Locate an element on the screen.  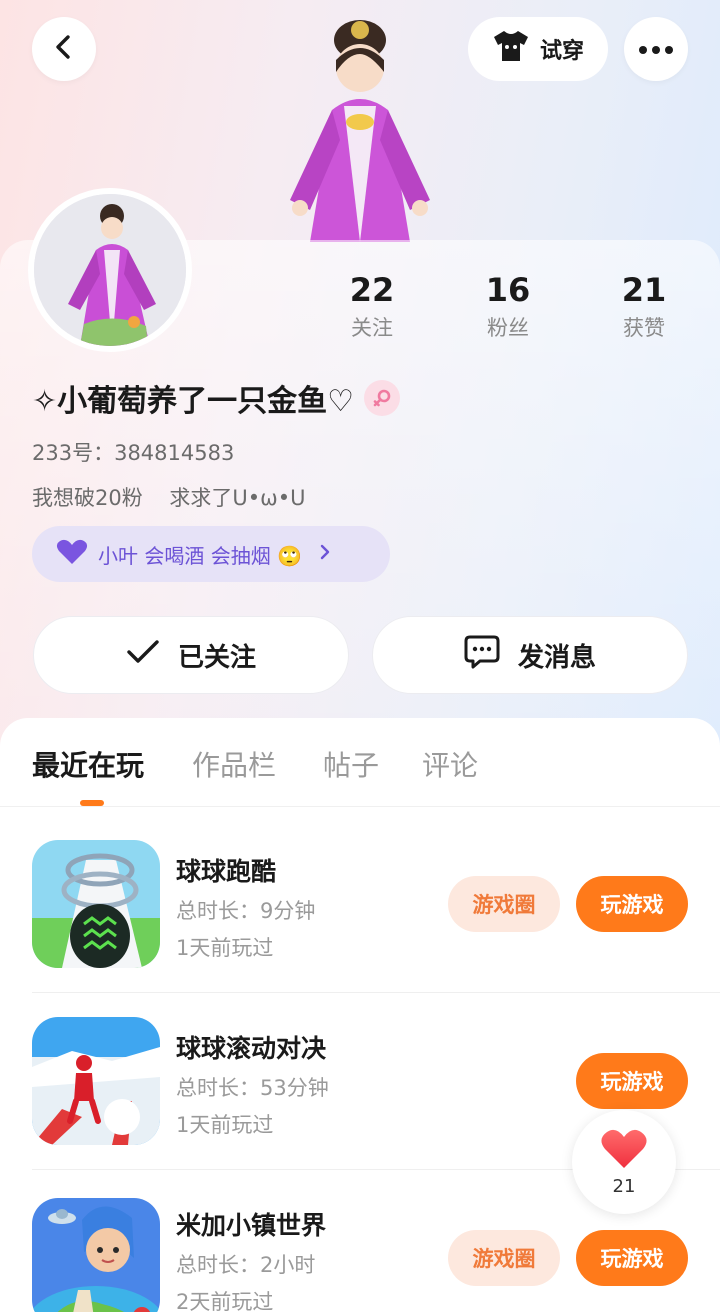
row-divider is located at coordinates (376, 992).